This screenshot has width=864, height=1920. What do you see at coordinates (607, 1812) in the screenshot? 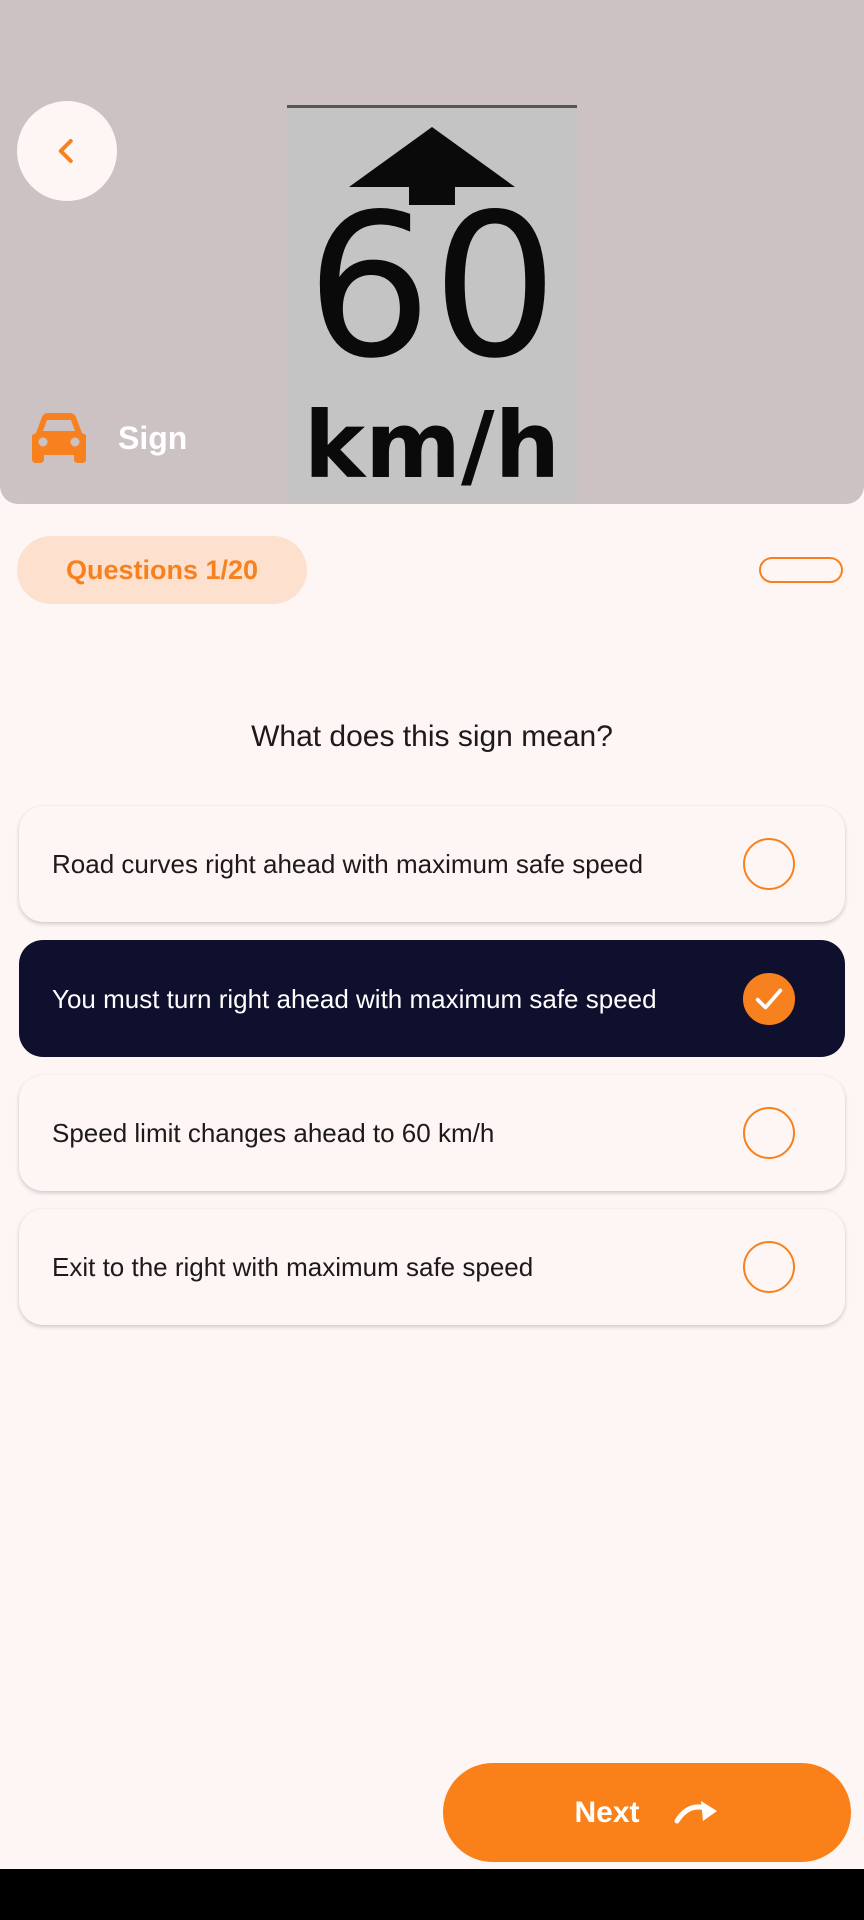
I see `next-button-label: Next` at bounding box center [607, 1812].